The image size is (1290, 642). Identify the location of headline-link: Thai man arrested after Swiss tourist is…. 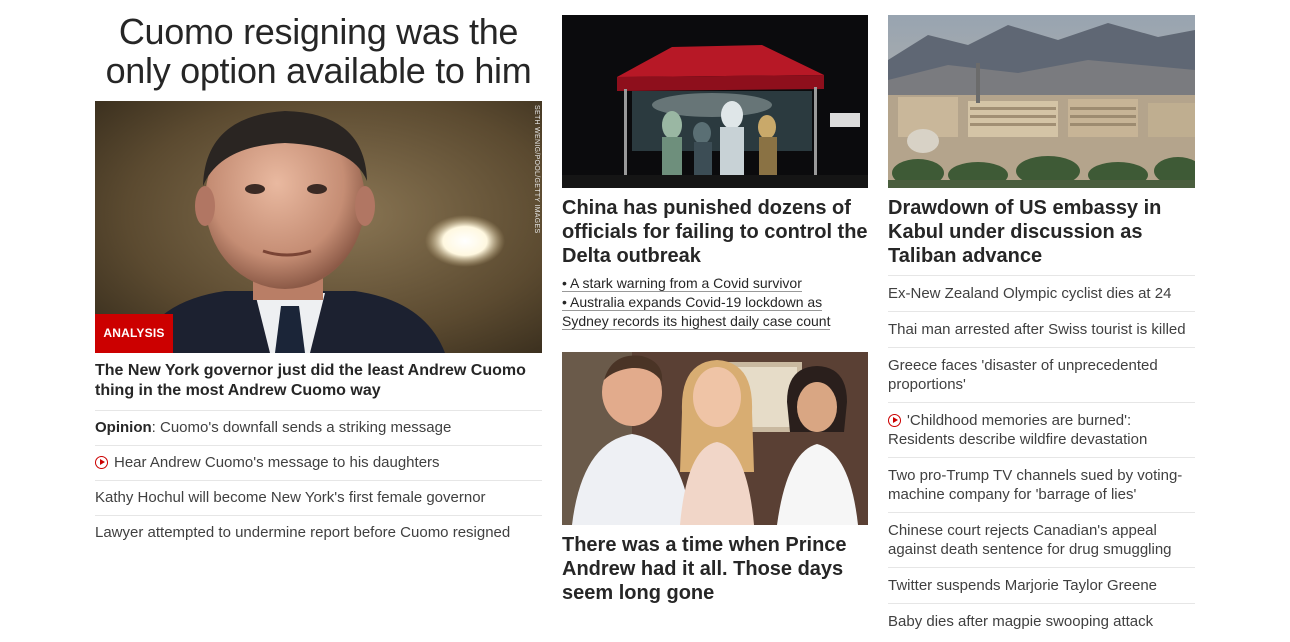
(1041, 329).